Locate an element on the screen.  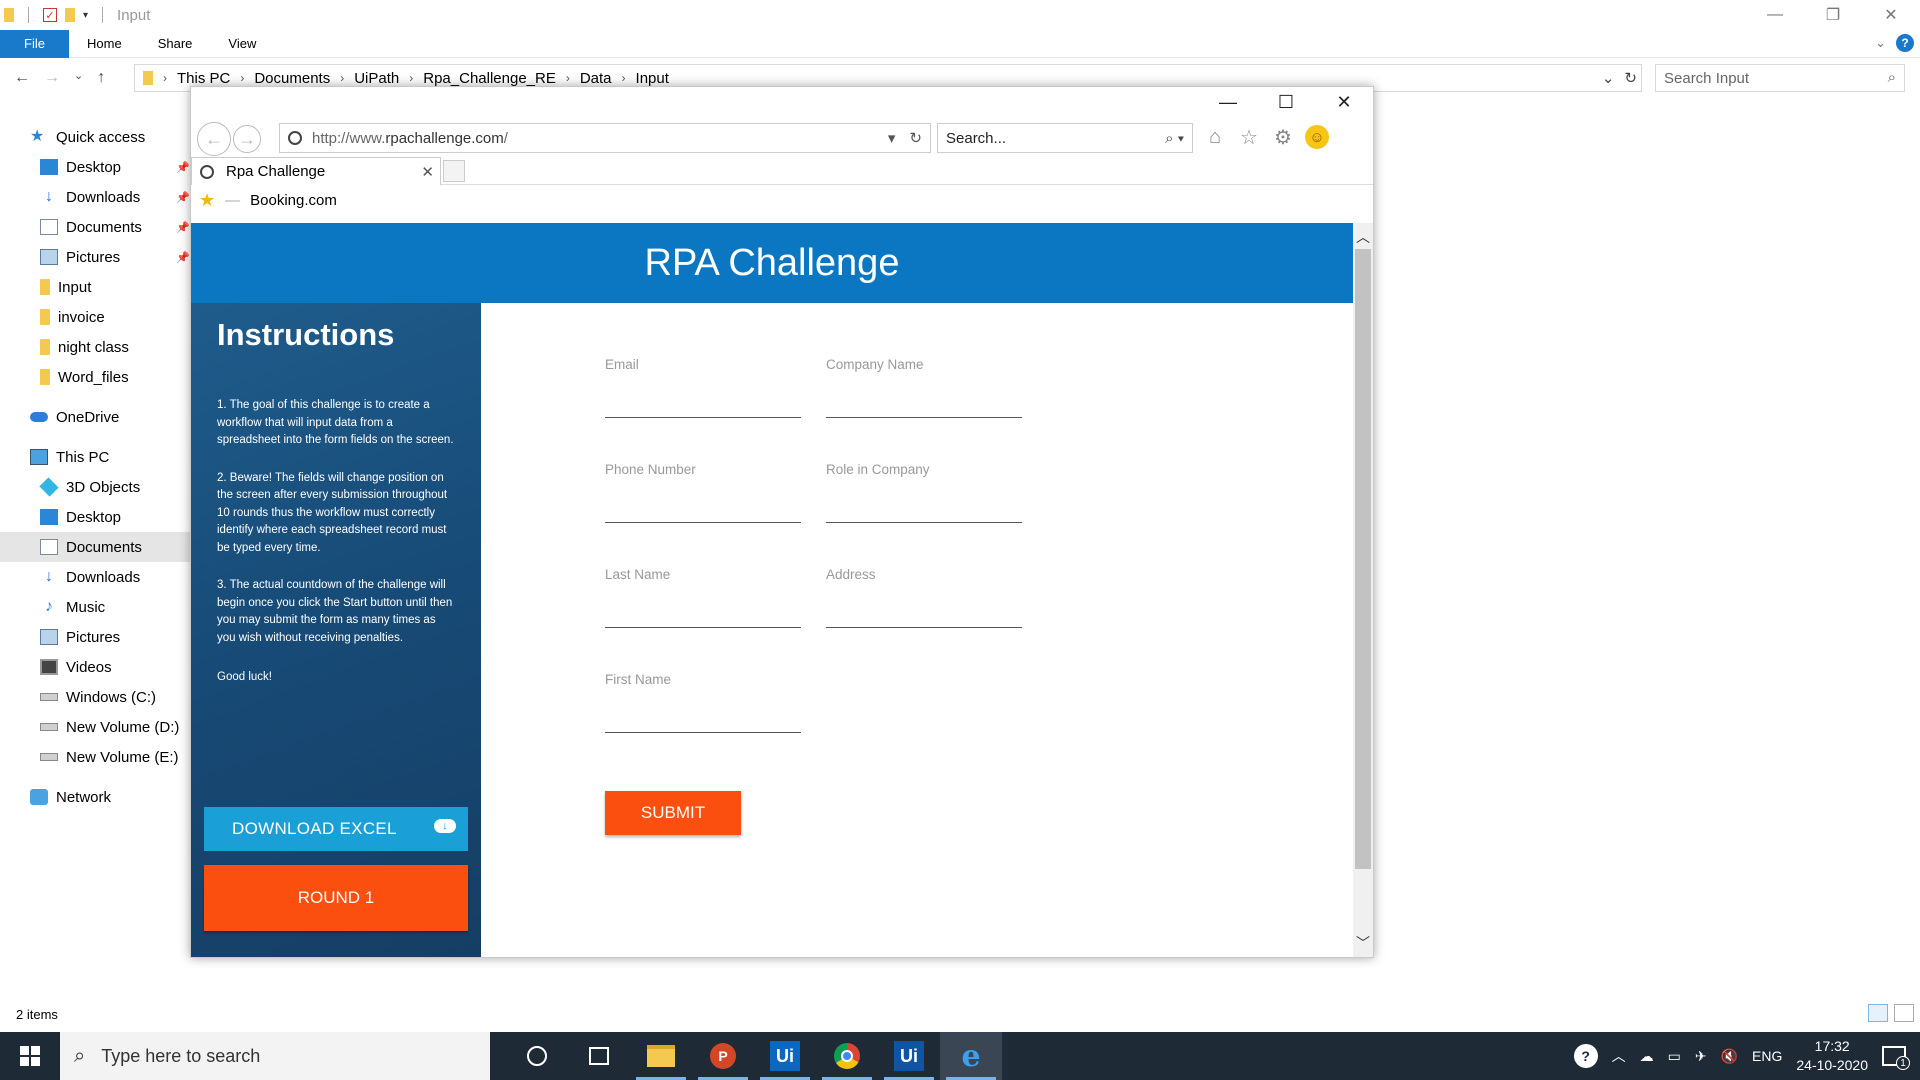
sidebar-item-volume-e: New Volume (E:) is located at coordinates (95, 757).